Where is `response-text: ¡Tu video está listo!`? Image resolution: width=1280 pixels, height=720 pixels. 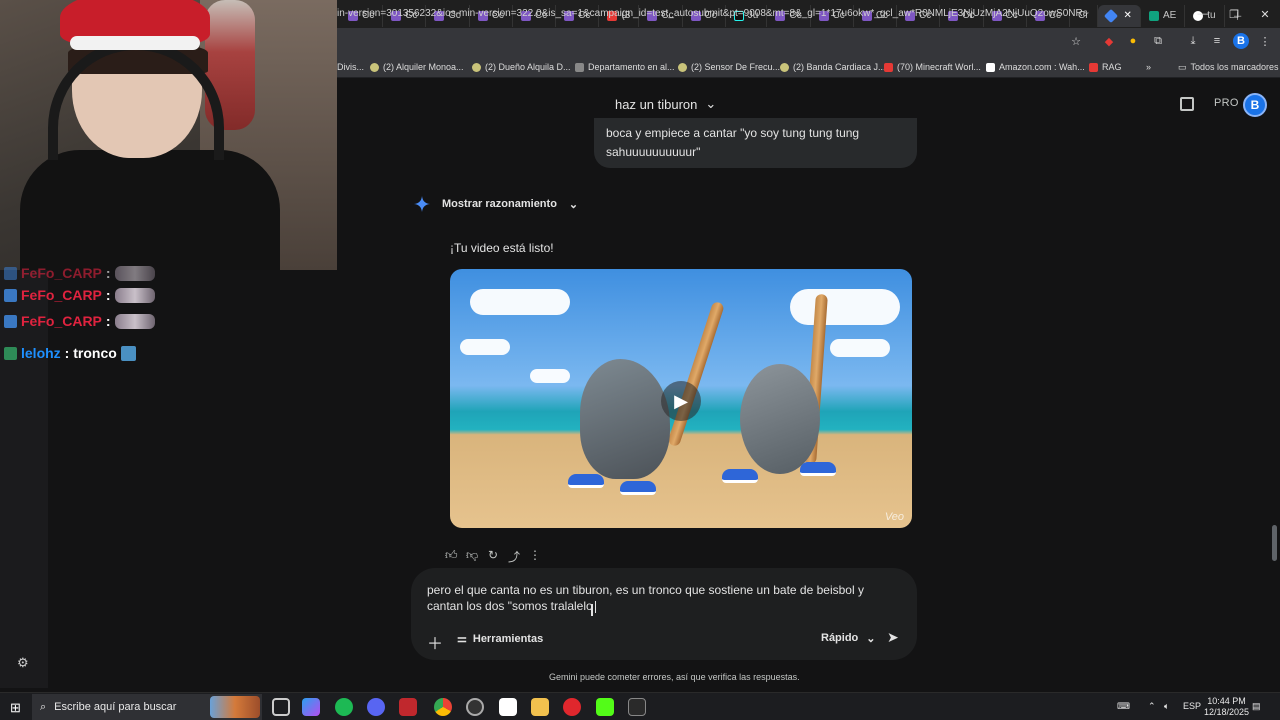 response-text: ¡Tu video está listo! is located at coordinates (502, 248).